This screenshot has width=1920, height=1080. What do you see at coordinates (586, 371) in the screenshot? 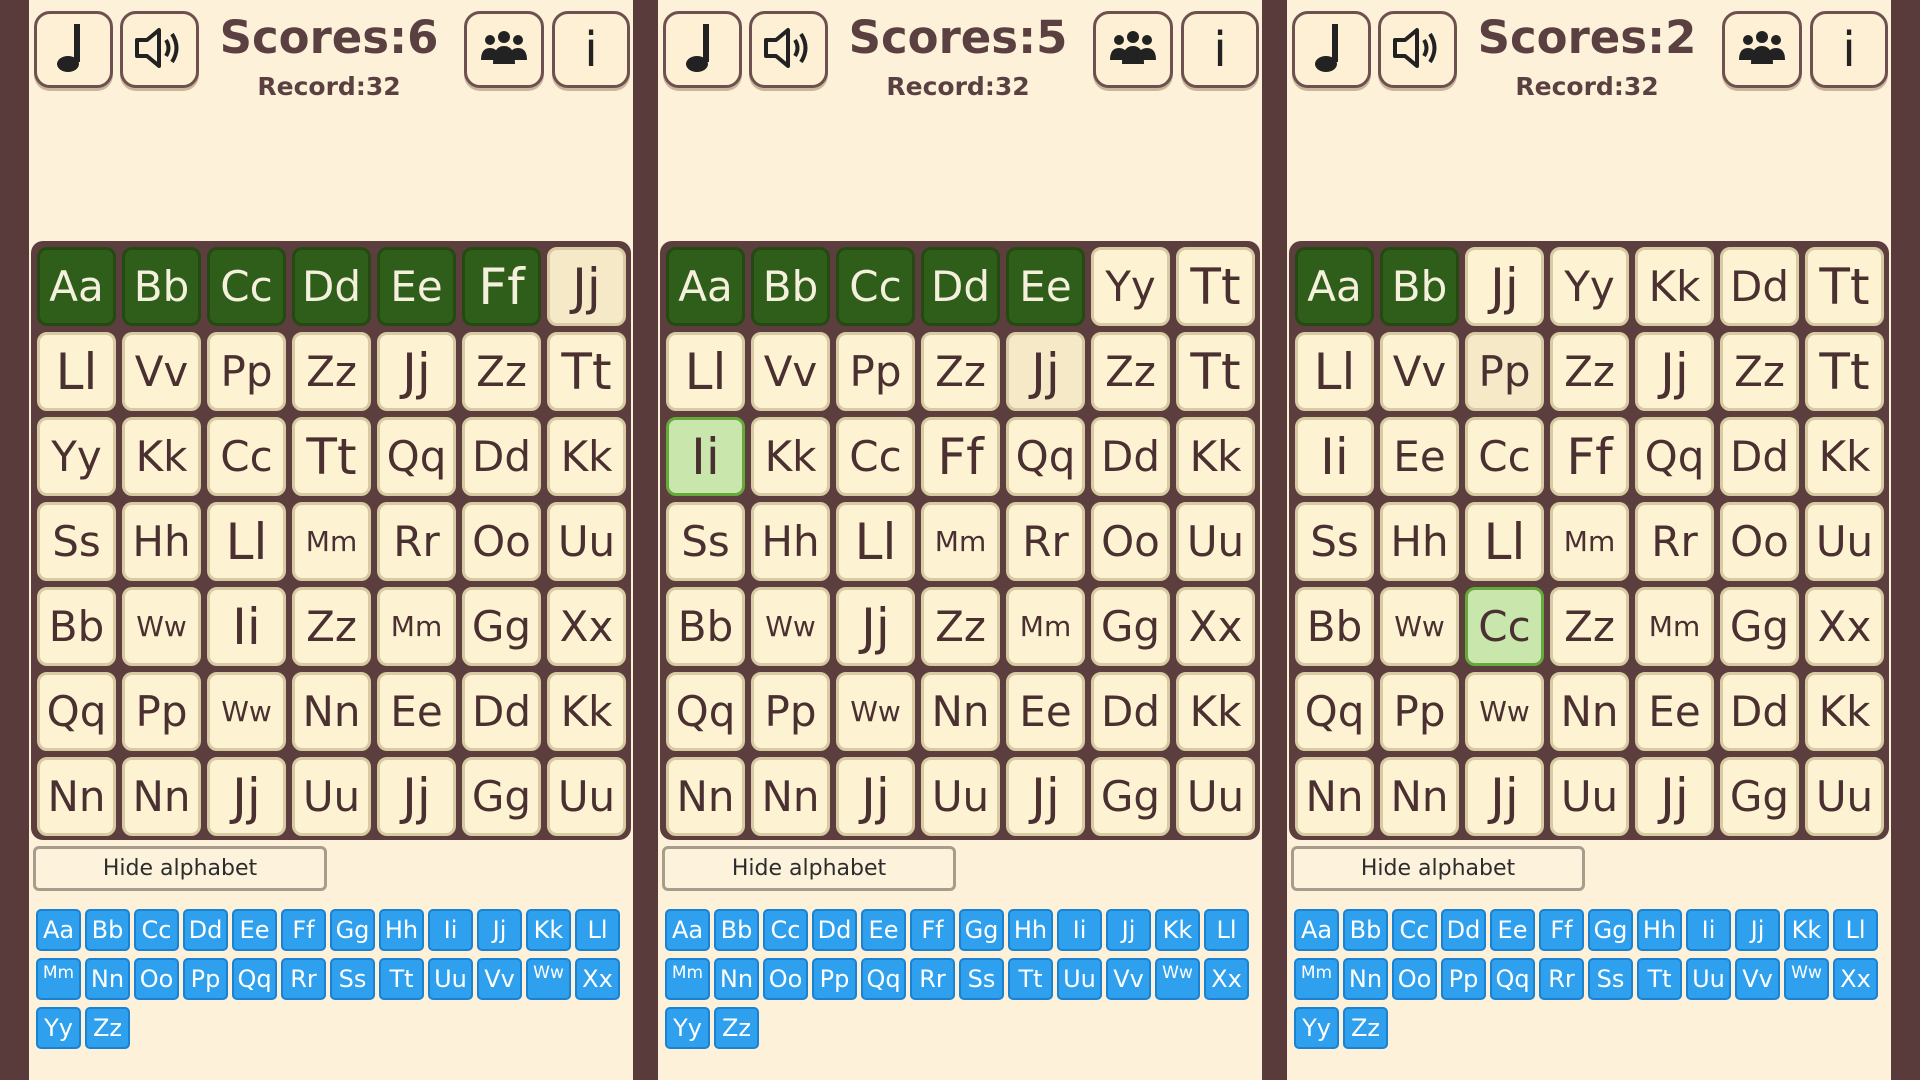
I see `letter-tile: Tt` at bounding box center [586, 371].